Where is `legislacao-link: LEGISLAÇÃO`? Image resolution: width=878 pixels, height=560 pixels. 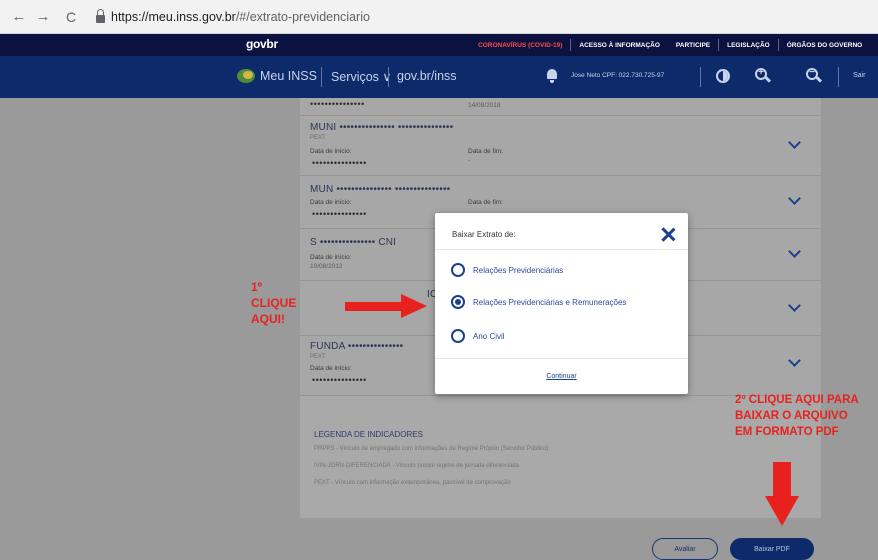 legislacao-link: LEGISLAÇÃO is located at coordinates (748, 45).